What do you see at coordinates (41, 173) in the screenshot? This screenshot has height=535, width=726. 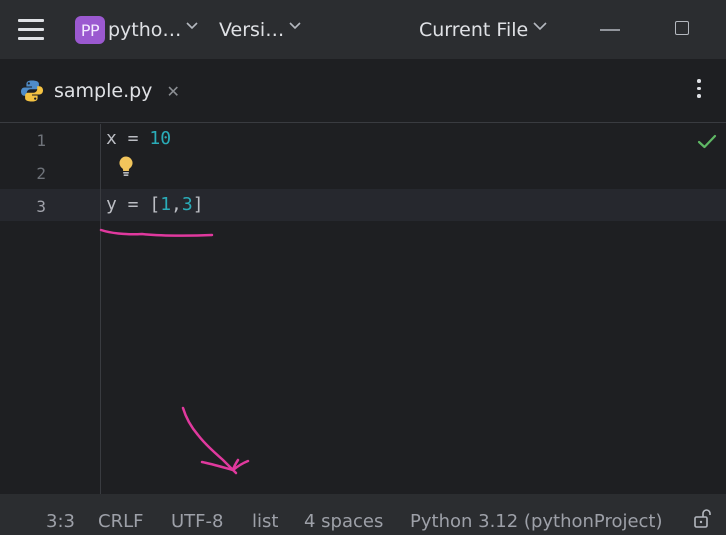 I see `line-number: 2` at bounding box center [41, 173].